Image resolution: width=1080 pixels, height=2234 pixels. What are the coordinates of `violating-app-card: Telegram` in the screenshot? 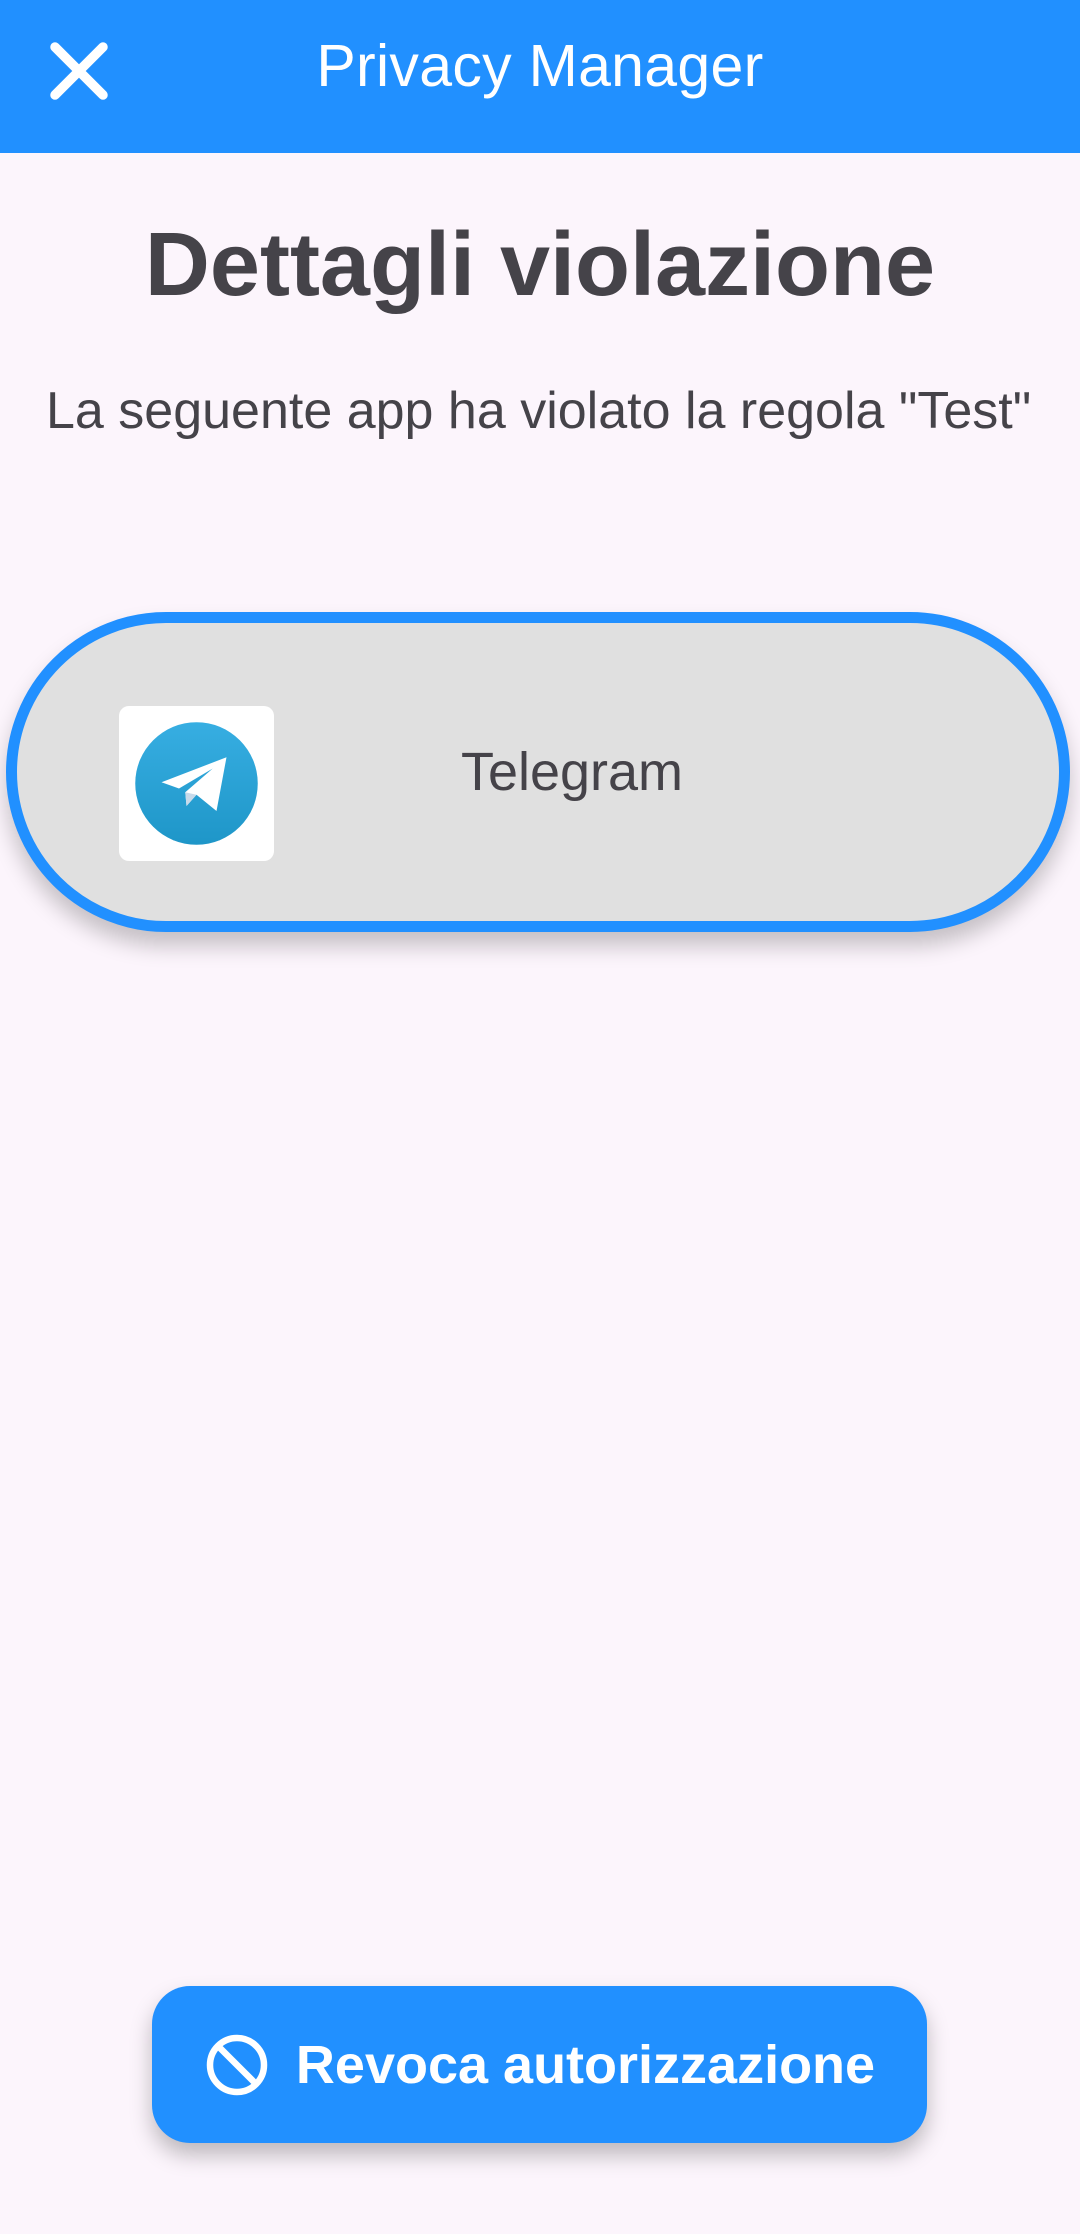 It's located at (538, 772).